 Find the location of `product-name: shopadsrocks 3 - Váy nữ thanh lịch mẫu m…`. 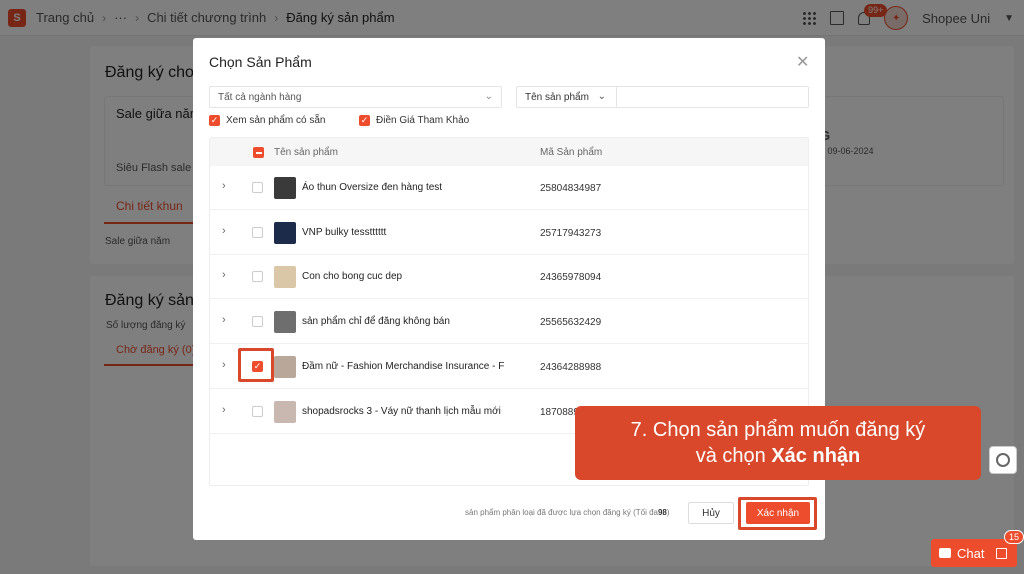

product-name: shopadsrocks 3 - Váy nữ thanh lịch mẫu m… is located at coordinates (401, 411).